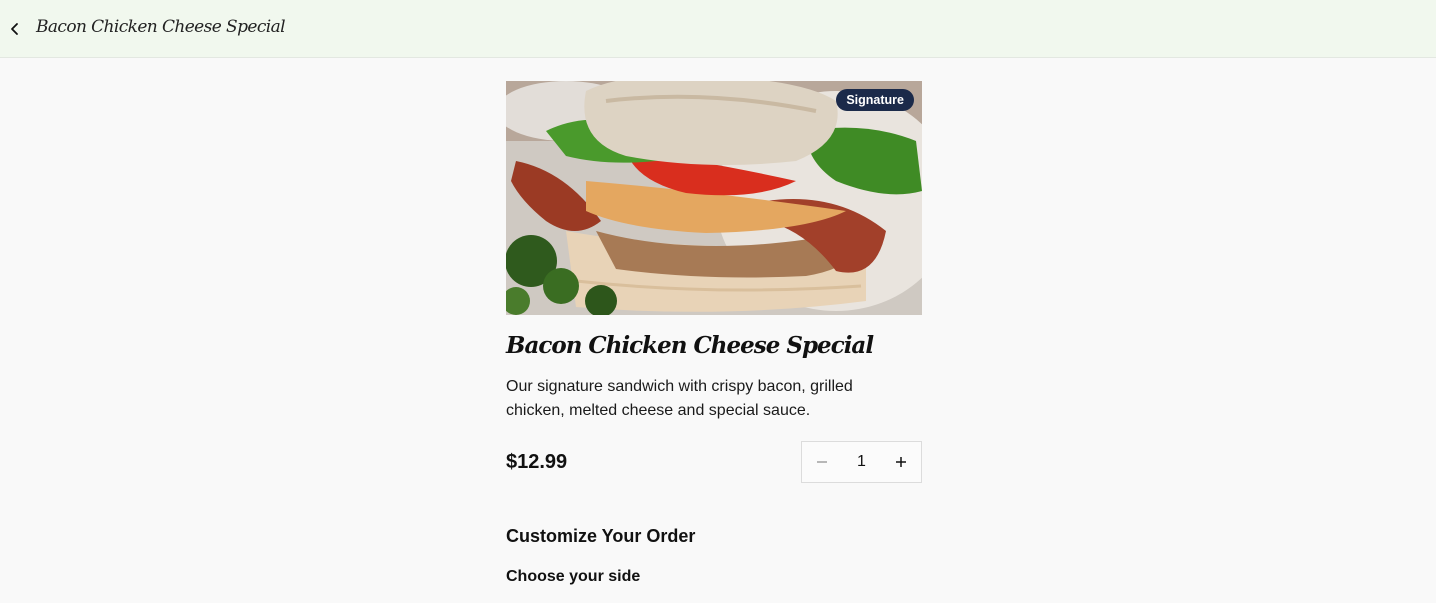 This screenshot has width=1436, height=603. I want to click on quantity-value: 1, so click(861, 461).